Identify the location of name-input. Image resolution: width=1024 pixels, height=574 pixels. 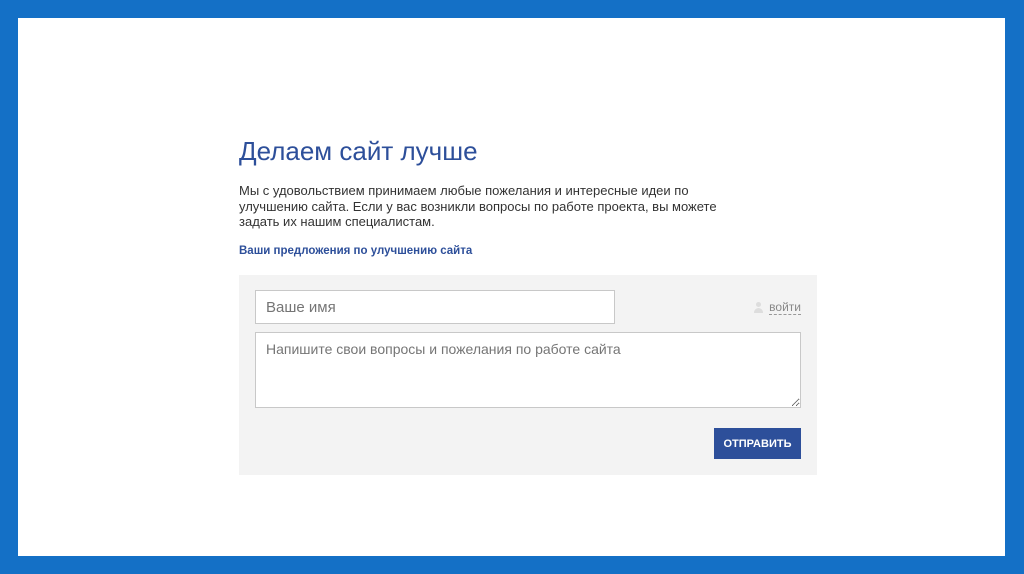
(435, 307).